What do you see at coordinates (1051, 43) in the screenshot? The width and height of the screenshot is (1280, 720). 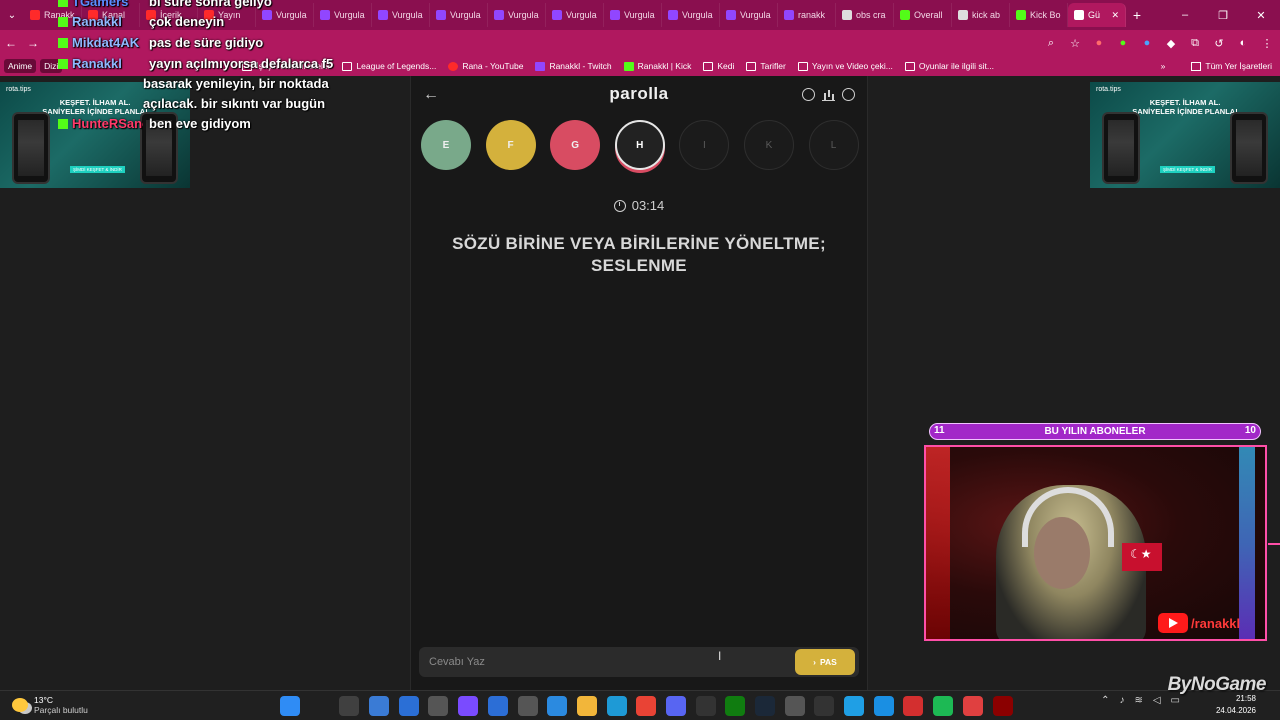 I see `zoom-icon: ⌕` at bounding box center [1051, 43].